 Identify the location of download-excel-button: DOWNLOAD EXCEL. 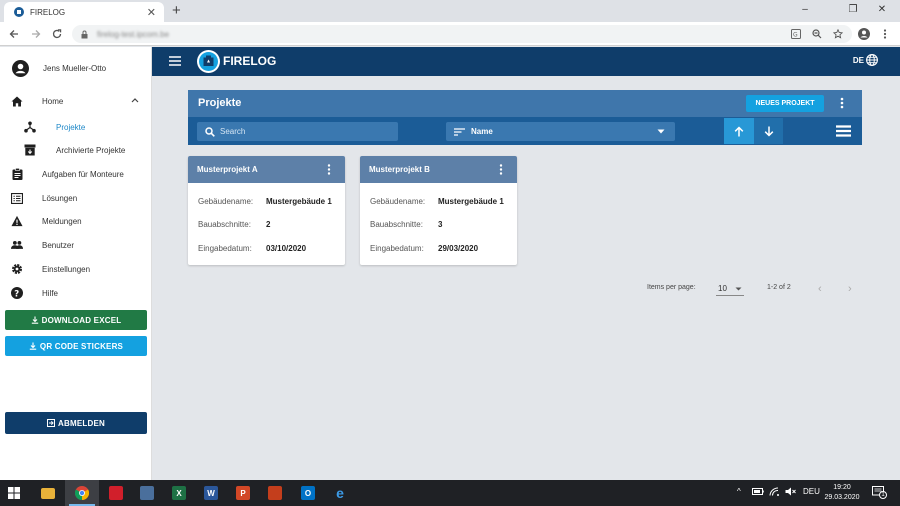
(76, 320).